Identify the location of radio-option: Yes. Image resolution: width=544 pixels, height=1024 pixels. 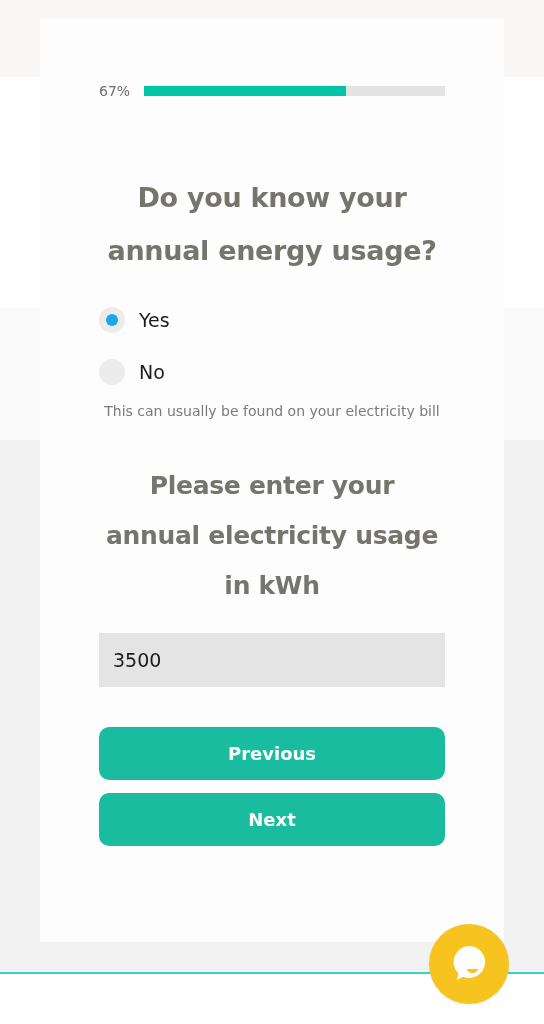
(272, 320).